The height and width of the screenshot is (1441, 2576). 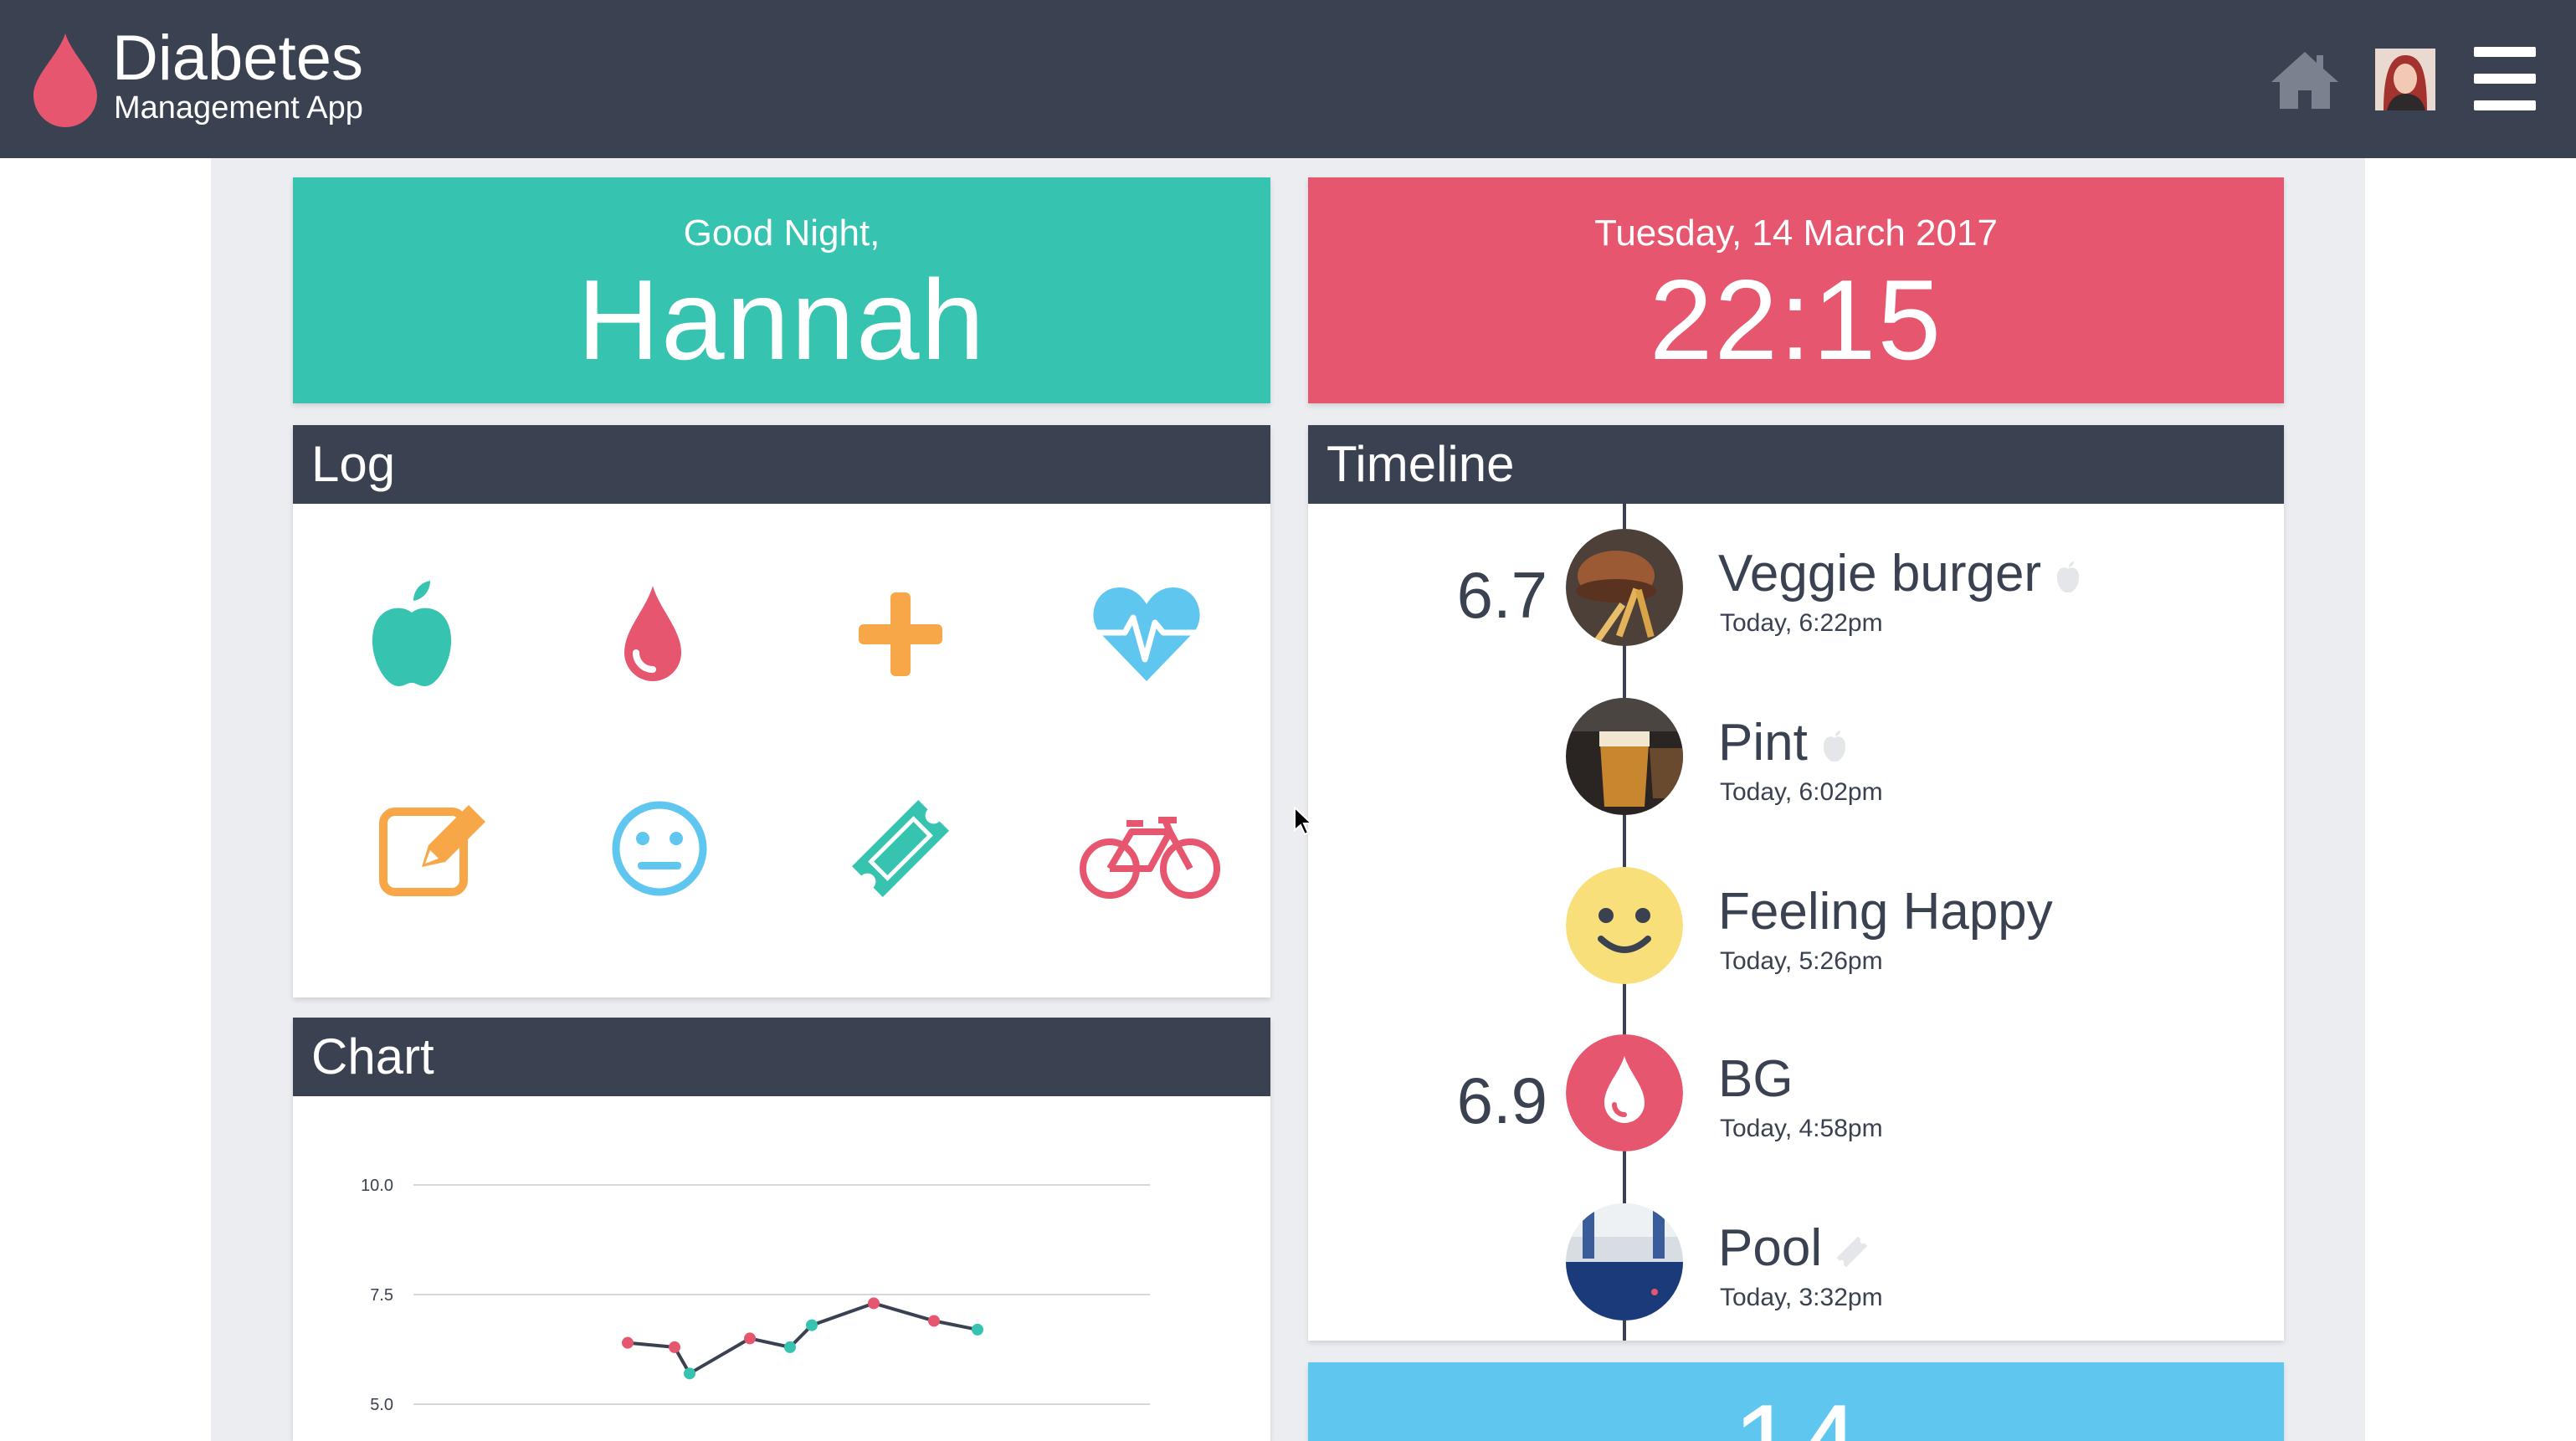 I want to click on timeline-item-title: Pint, so click(x=1783, y=742).